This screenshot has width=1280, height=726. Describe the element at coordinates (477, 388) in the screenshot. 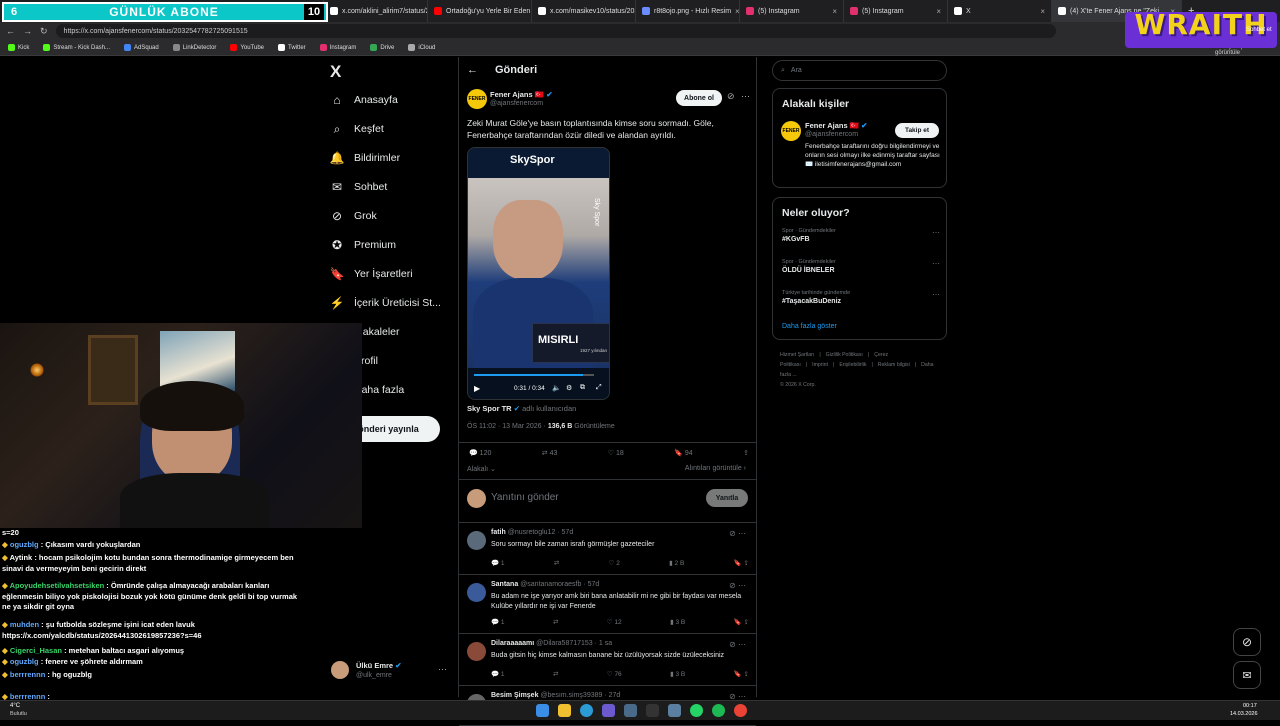

I see `play-icon: ▶` at that location.